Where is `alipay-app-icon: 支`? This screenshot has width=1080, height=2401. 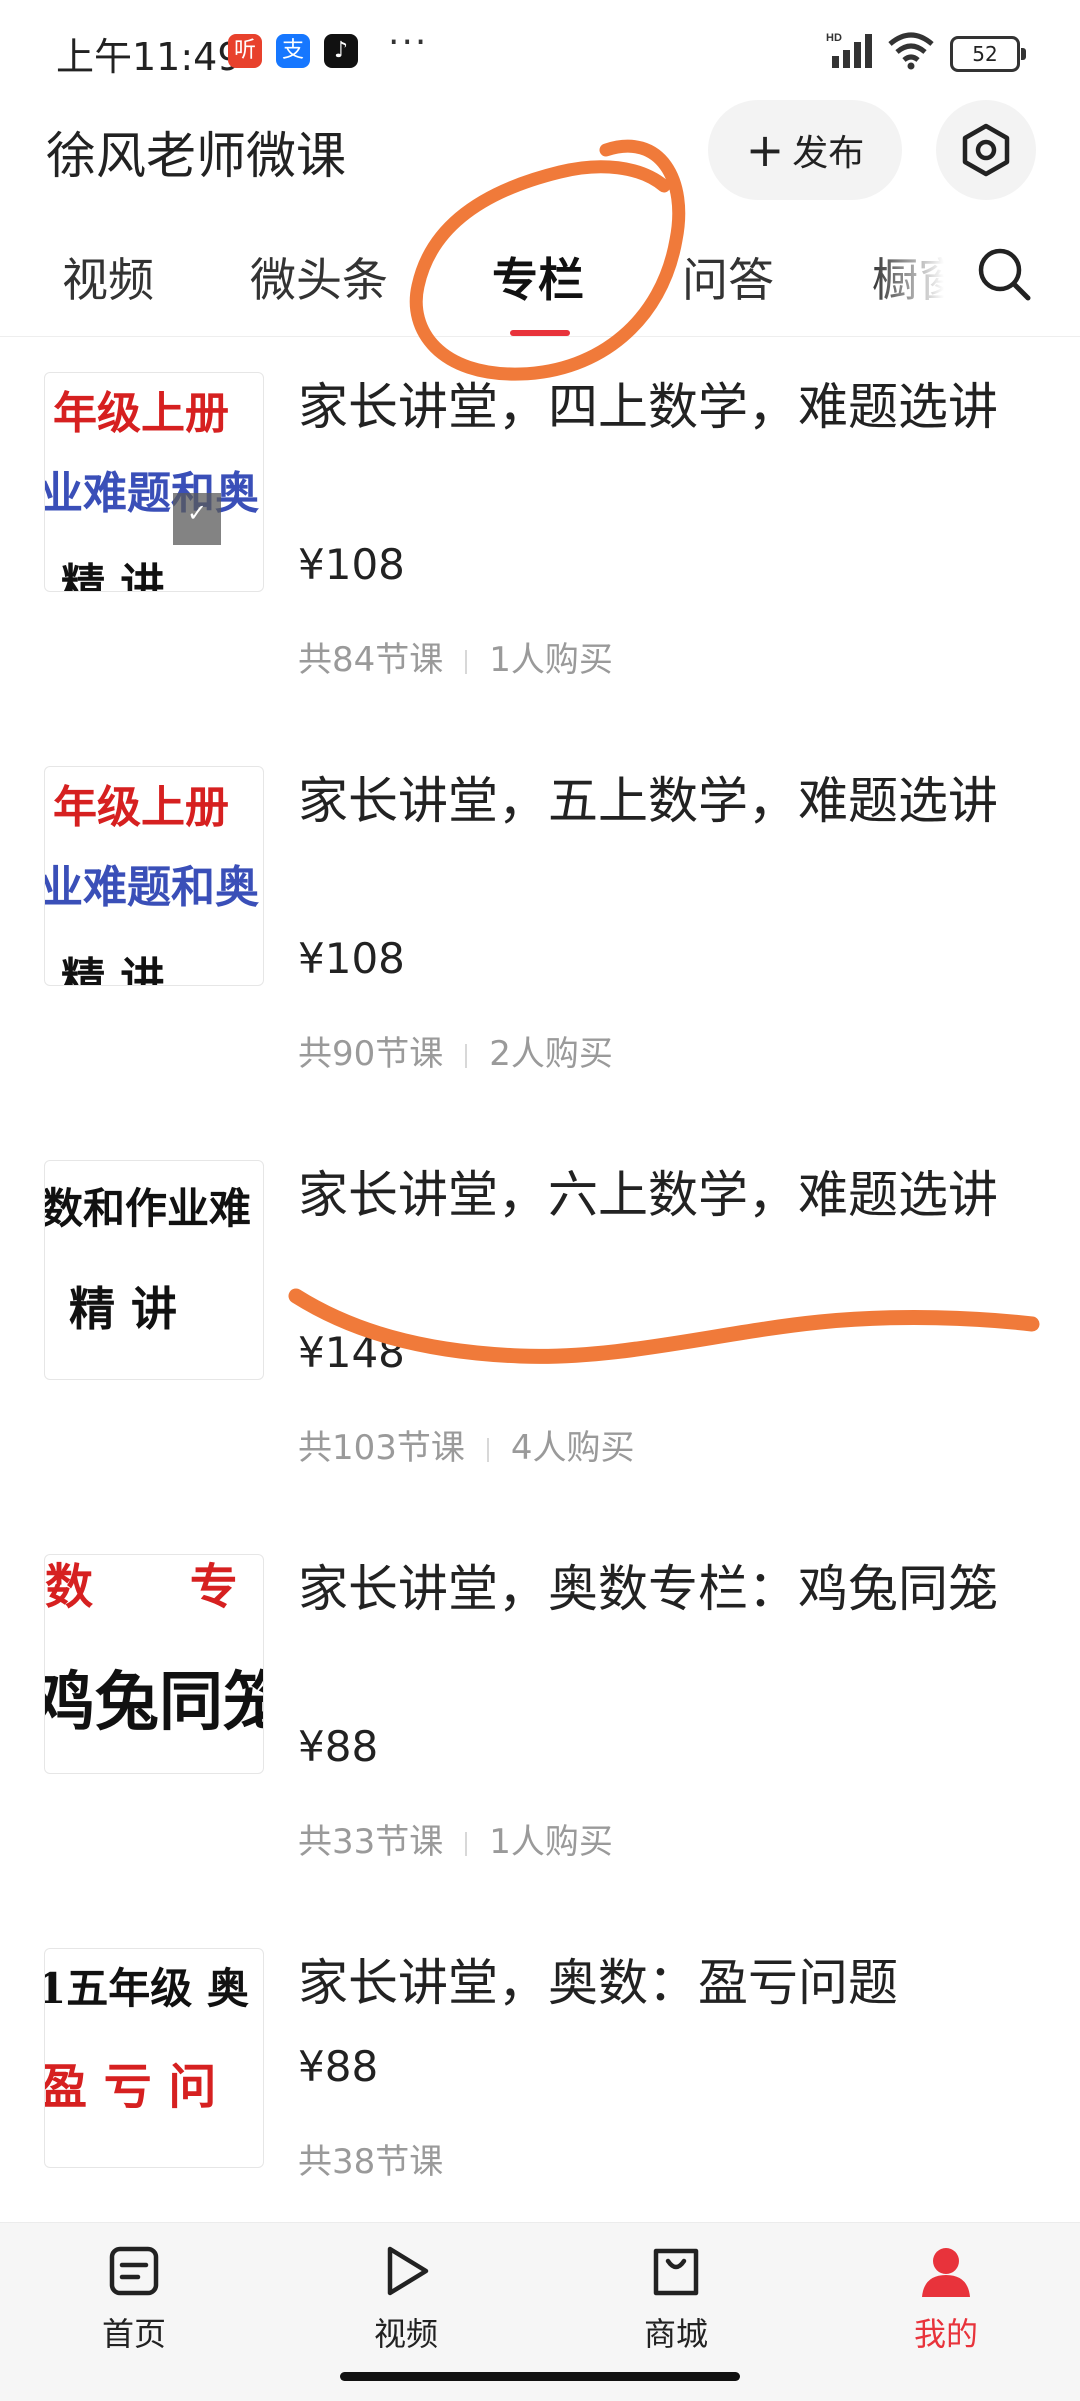 alipay-app-icon: 支 is located at coordinates (293, 51).